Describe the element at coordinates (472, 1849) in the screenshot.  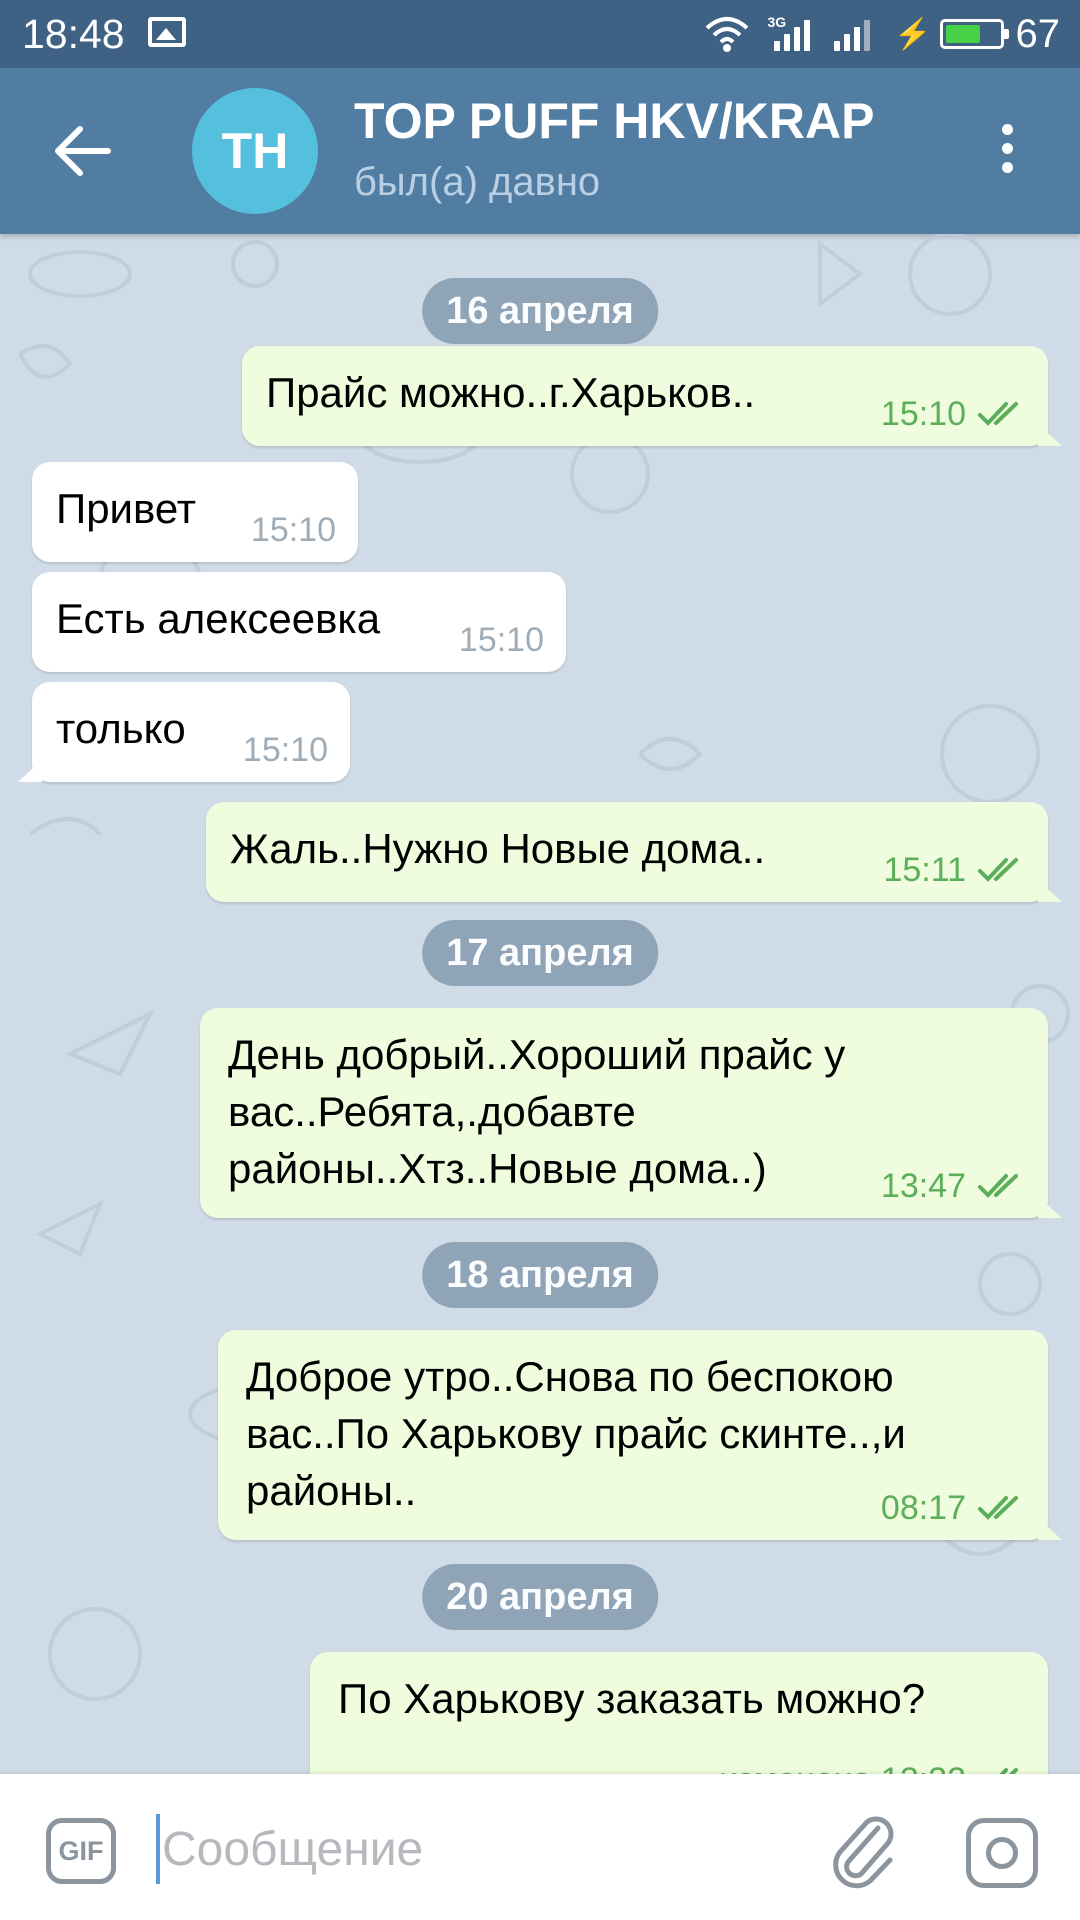
I see `message-input` at that location.